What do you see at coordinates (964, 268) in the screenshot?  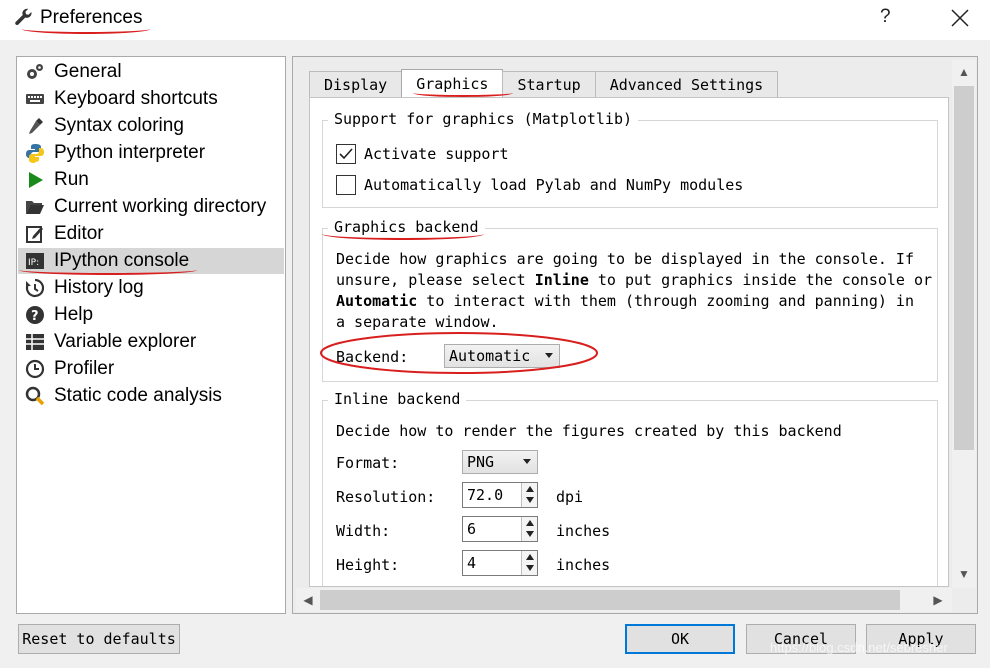 I see `vertical-scroll-thumb` at bounding box center [964, 268].